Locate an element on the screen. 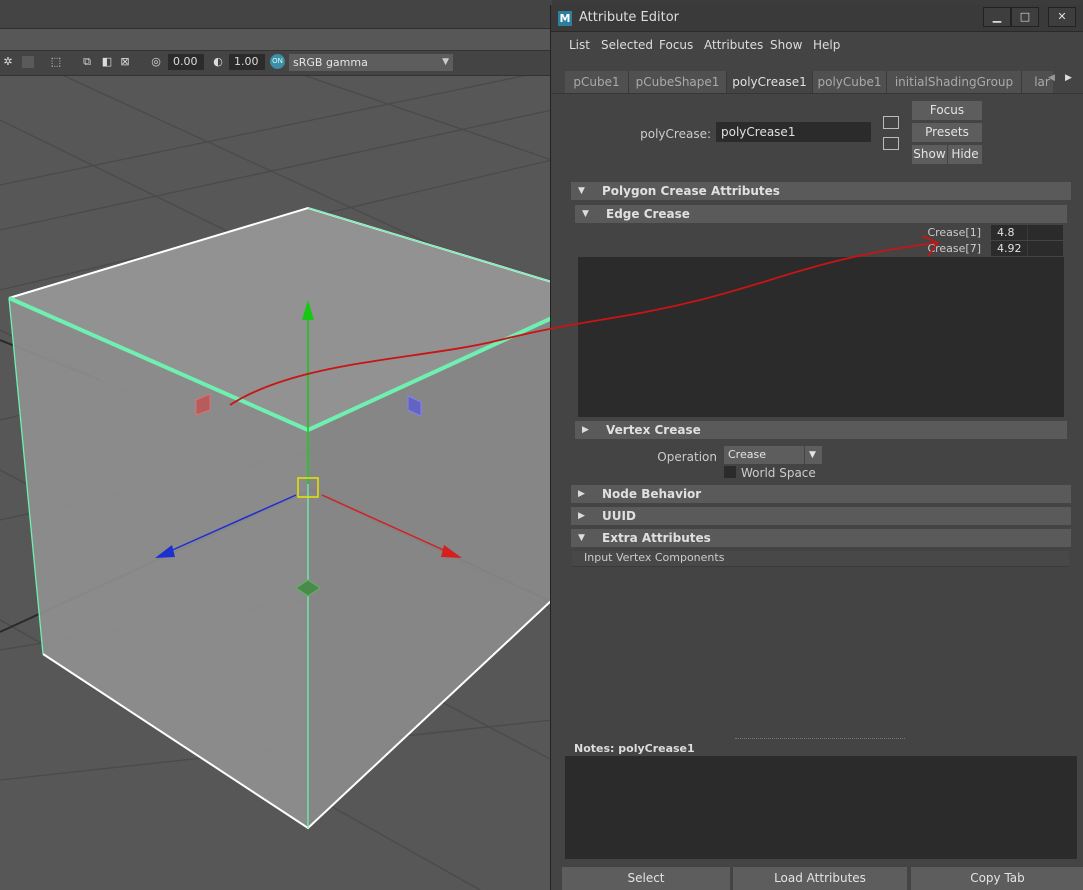 This screenshot has width=1083, height=890. viewport-toolbar: ✲ ⬚ ⧉ ◧ ⊠ ◎ 0.00 ◐ 1.00 ON sRGB gamma ▼ is located at coordinates (276, 63).